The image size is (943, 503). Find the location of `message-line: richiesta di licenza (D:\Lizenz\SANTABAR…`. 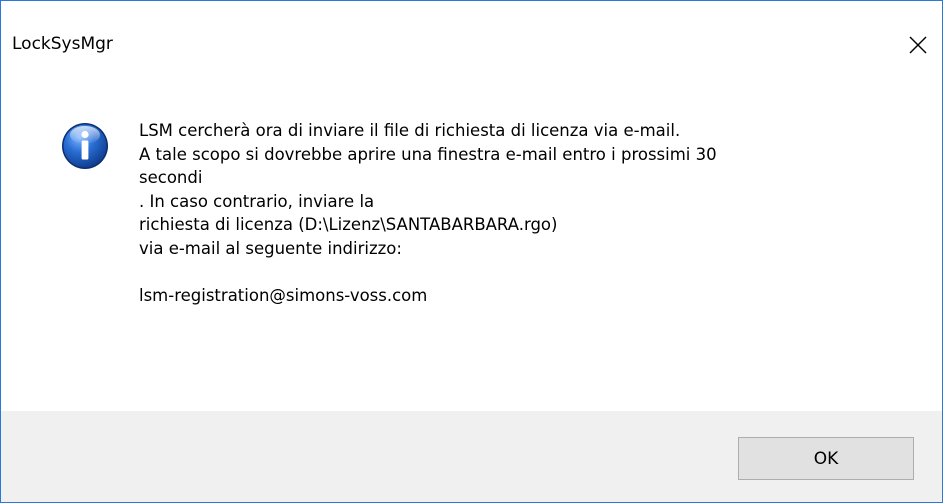

message-line: richiesta di licenza (D:\Lizenz\SANTABAR… is located at coordinates (348, 224).